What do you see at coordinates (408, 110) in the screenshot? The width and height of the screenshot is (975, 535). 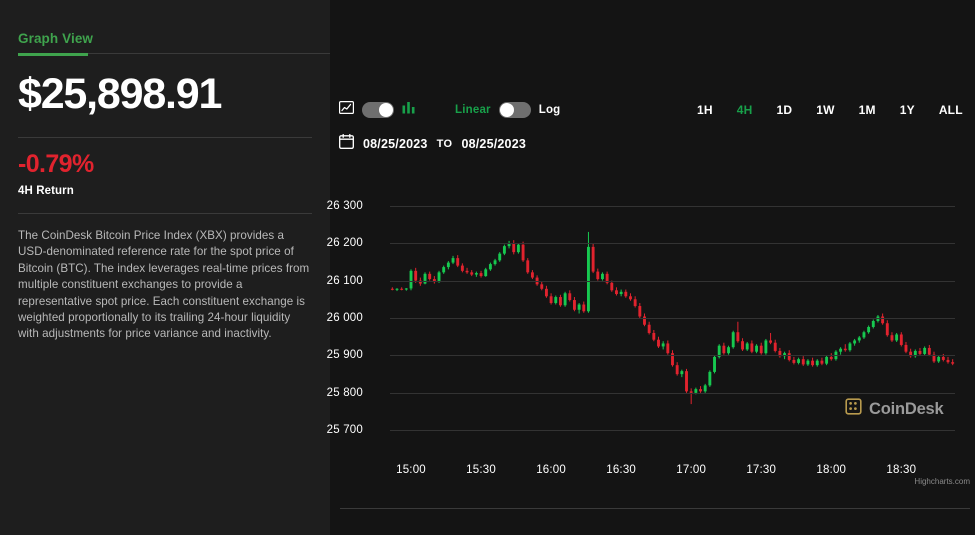 I see `bar-chart-icon` at bounding box center [408, 110].